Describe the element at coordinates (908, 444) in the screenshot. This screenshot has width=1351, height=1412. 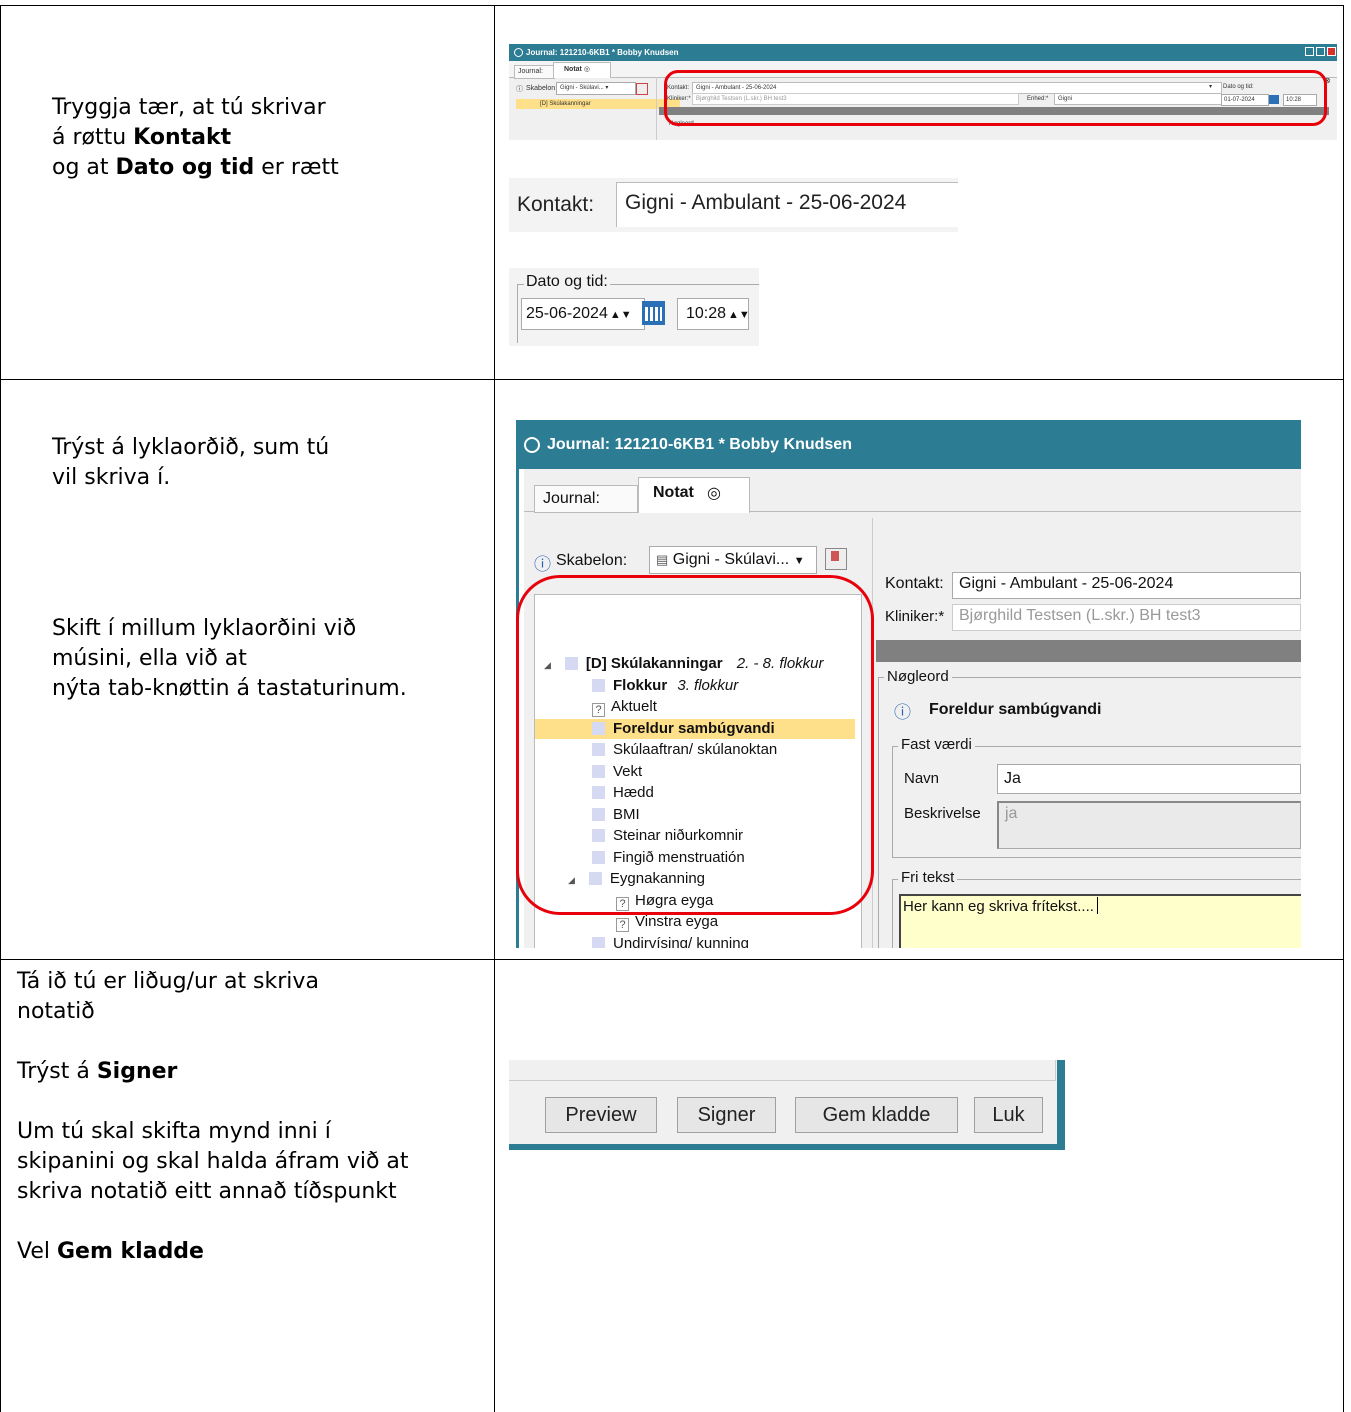
I see `window-titlebar-large: Journal: 121210-6KB1 * Bobby Knudsen` at that location.